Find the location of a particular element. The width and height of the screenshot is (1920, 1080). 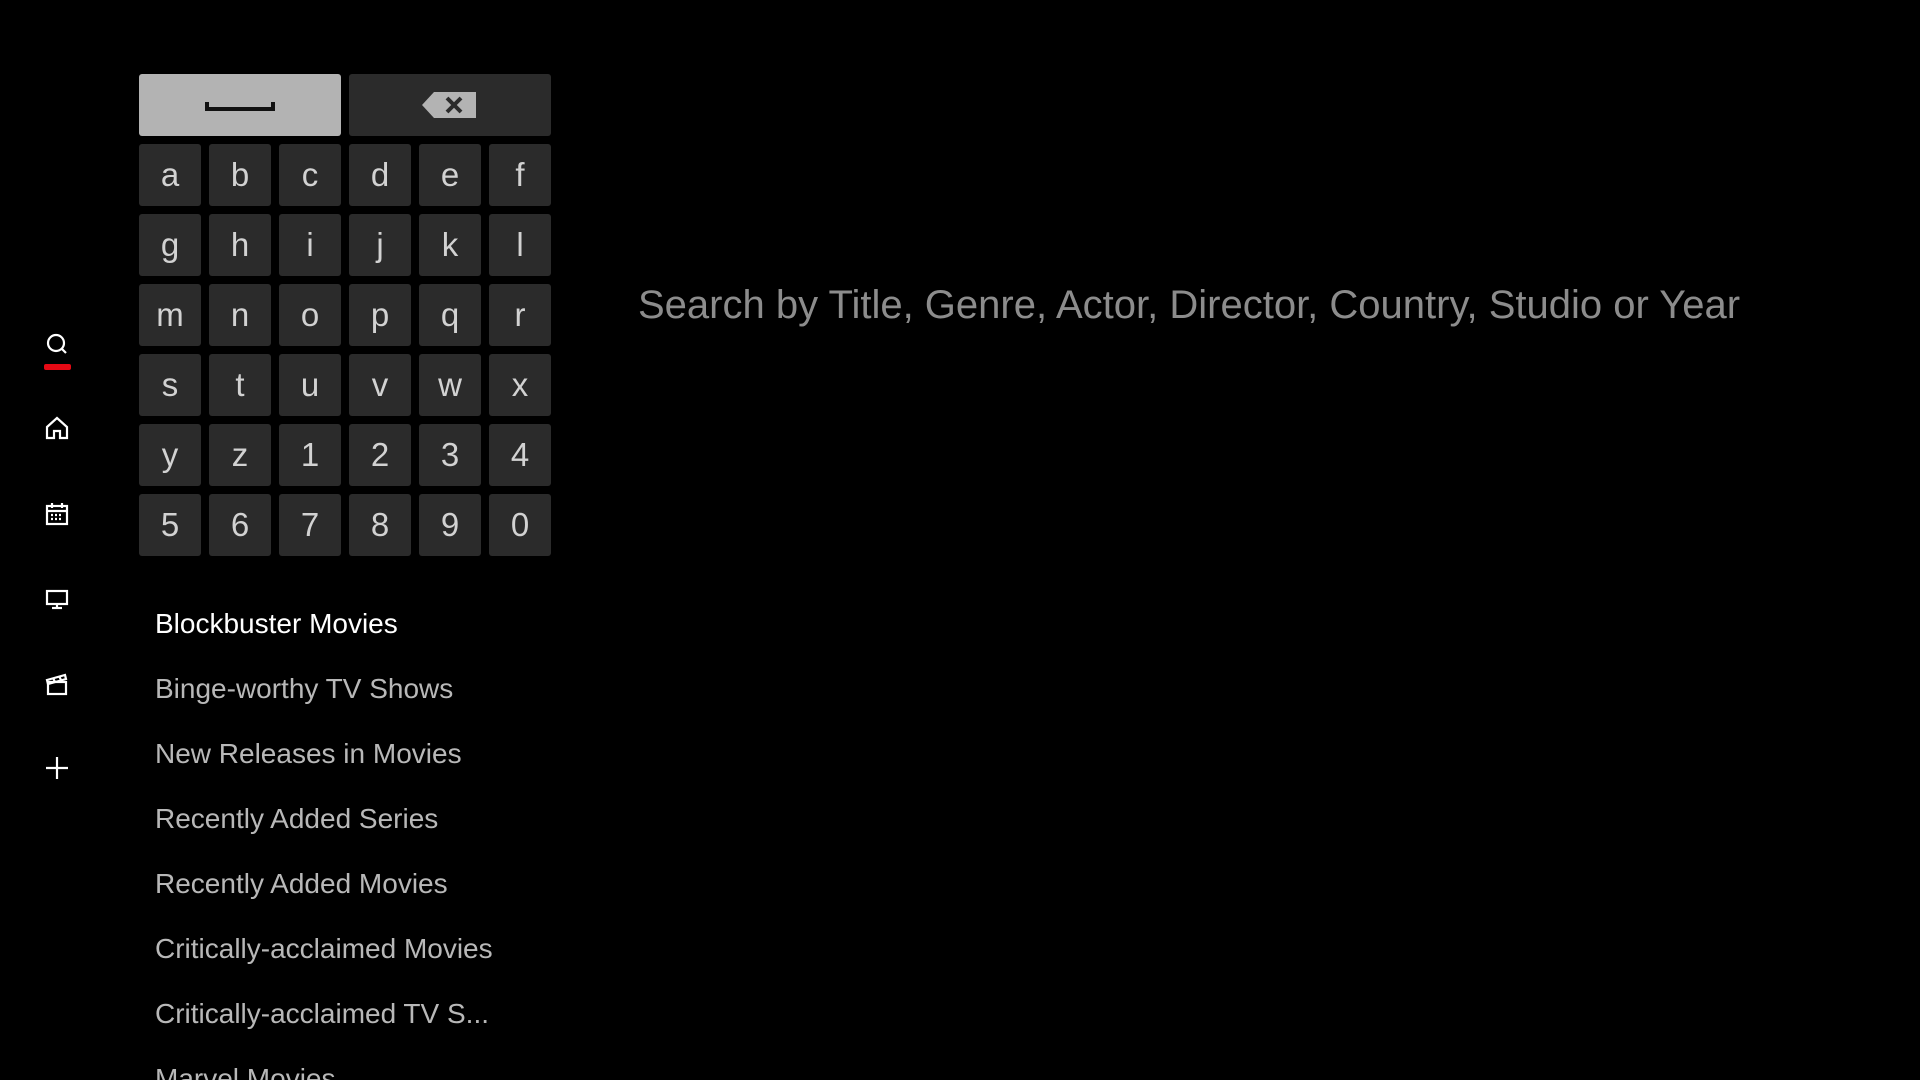

key-2: 2 is located at coordinates (380, 455).